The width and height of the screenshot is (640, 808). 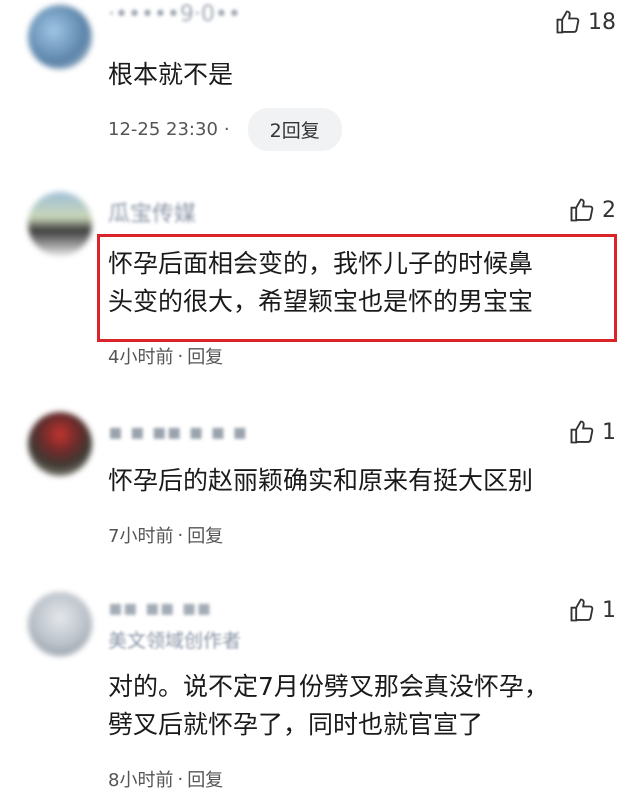 I want to click on comment-time: 4小时前, so click(x=141, y=357).